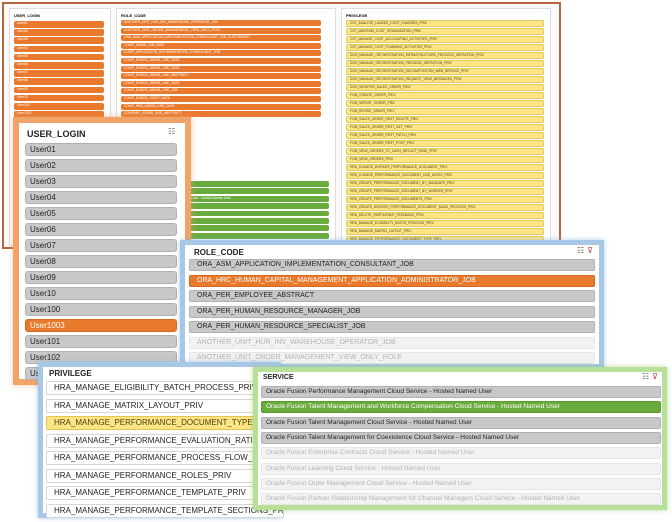 This screenshot has height=522, width=672. I want to click on user-login-item-label: User09, so click(43, 277).